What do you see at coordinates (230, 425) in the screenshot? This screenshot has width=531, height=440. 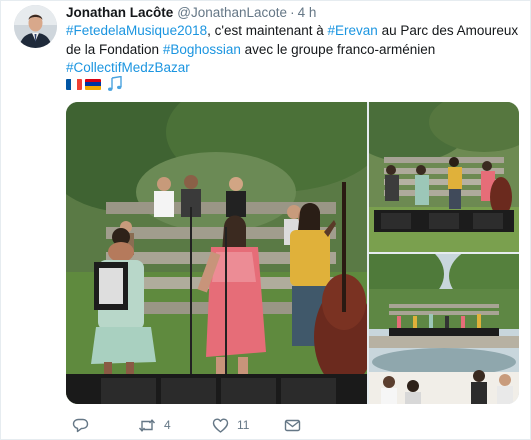 I see `like-button: 11` at bounding box center [230, 425].